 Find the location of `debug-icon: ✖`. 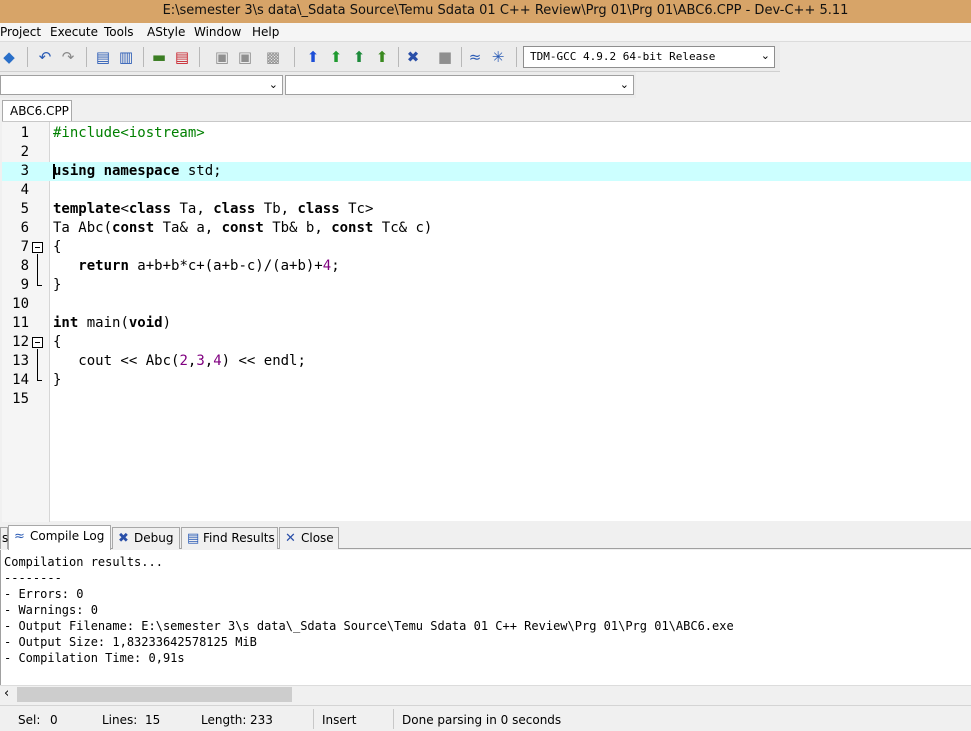

debug-icon: ✖ is located at coordinates (413, 57).